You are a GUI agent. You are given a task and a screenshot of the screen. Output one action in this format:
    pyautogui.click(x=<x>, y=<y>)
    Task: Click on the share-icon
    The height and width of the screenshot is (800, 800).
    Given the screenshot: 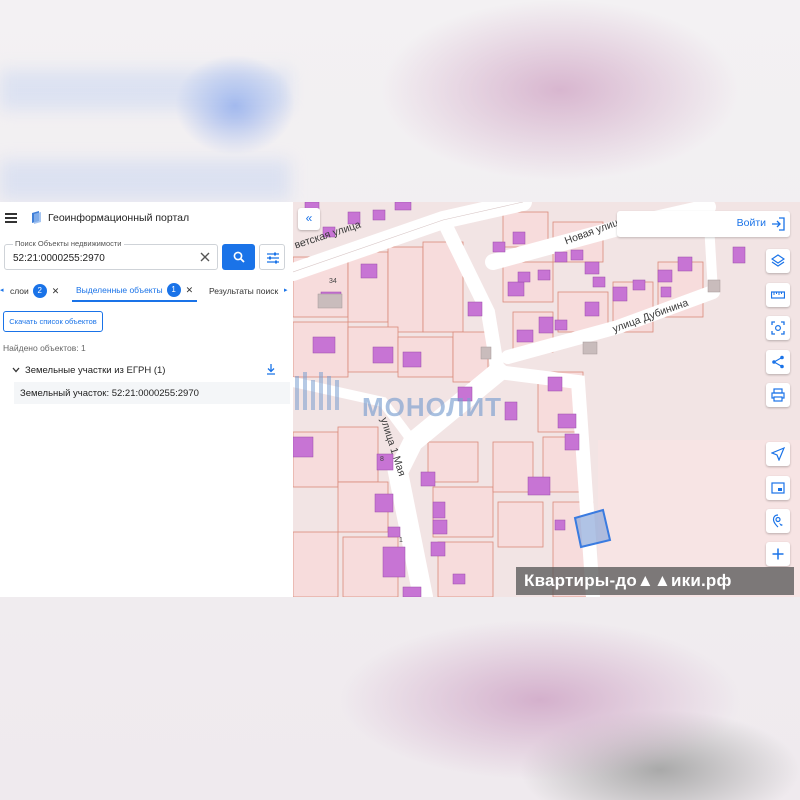 What is the action you would take?
    pyautogui.click(x=778, y=362)
    